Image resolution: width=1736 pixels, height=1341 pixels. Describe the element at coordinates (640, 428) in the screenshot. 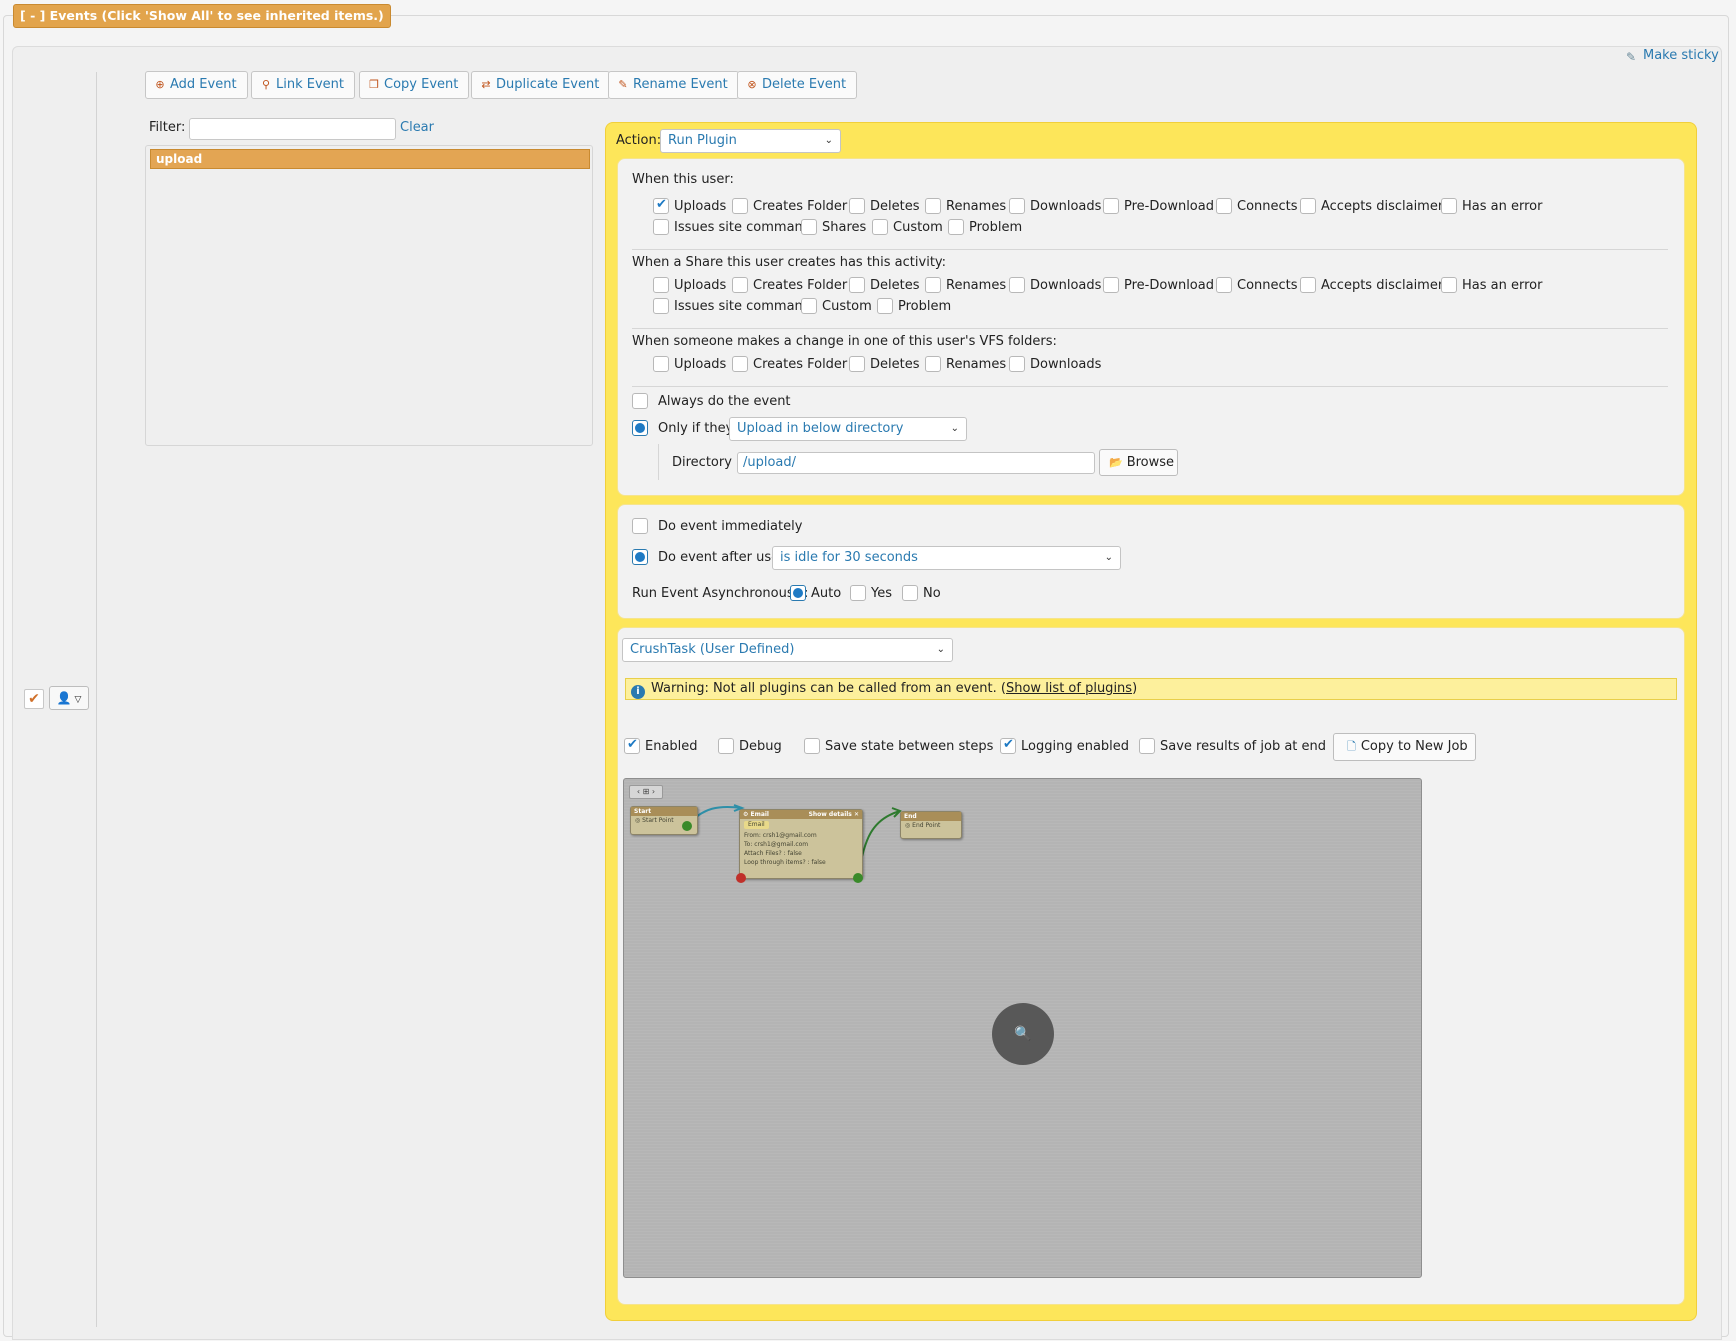

I see `only-if-checkbox` at that location.